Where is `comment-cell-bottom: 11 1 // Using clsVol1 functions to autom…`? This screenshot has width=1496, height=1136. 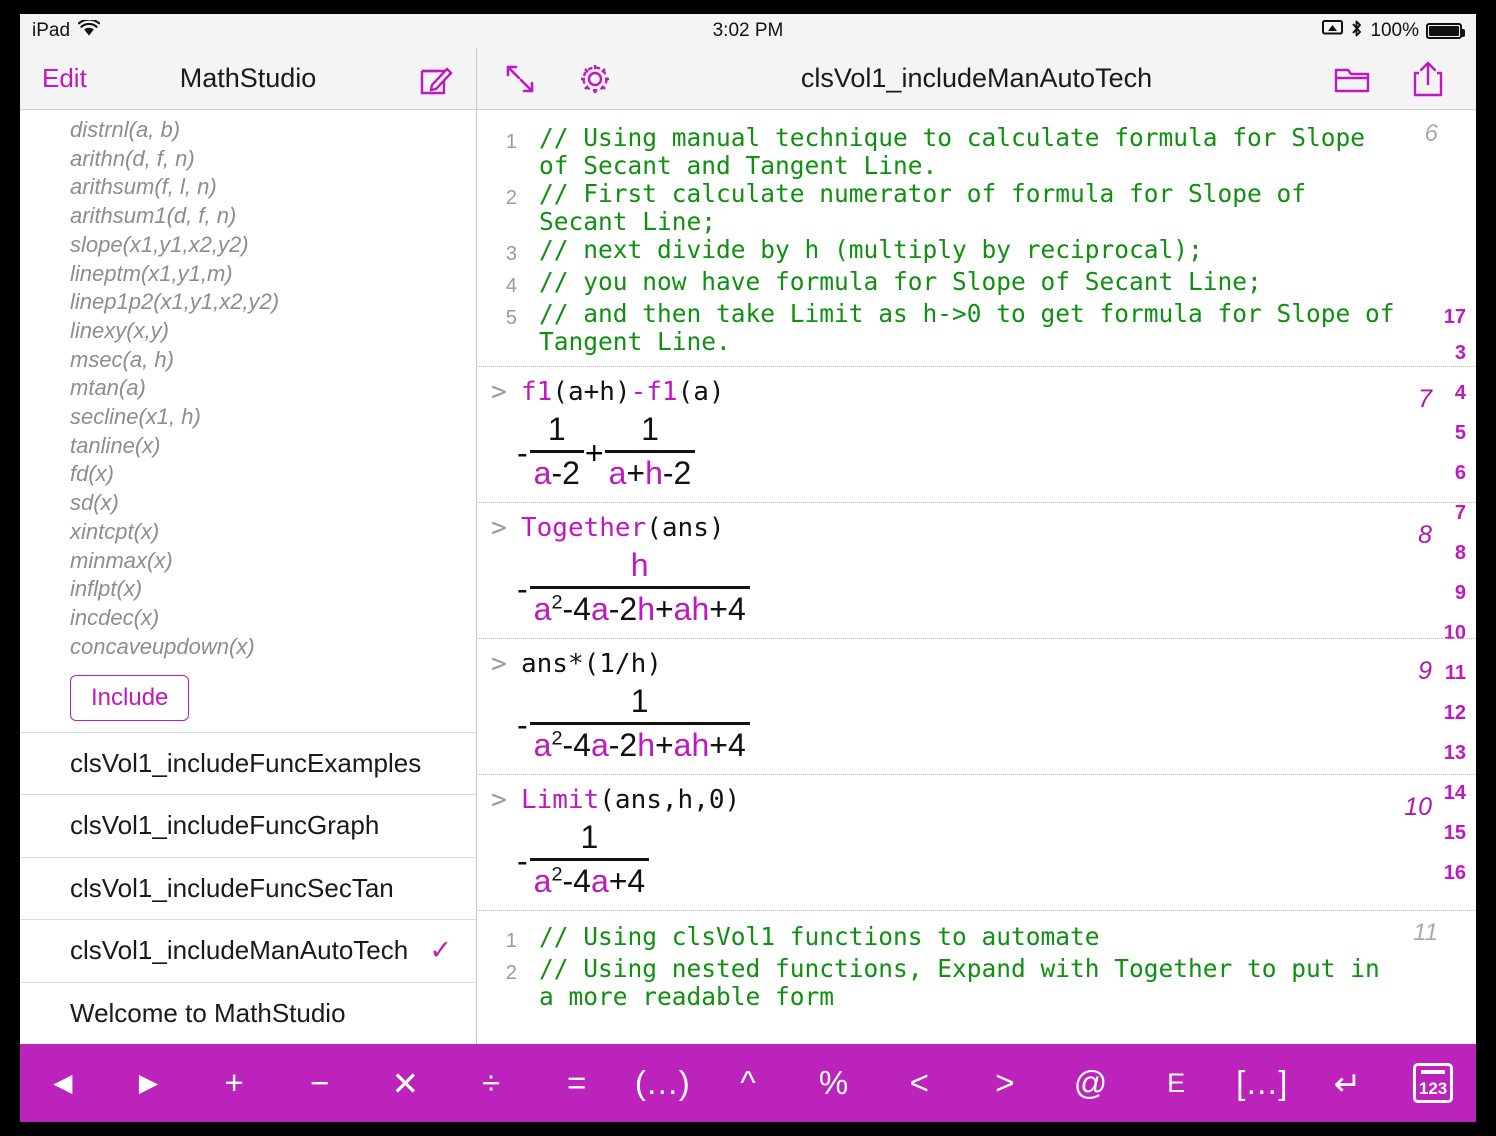
comment-cell-bottom: 11 1 // Using clsVol1 functions to autom… is located at coordinates (976, 966).